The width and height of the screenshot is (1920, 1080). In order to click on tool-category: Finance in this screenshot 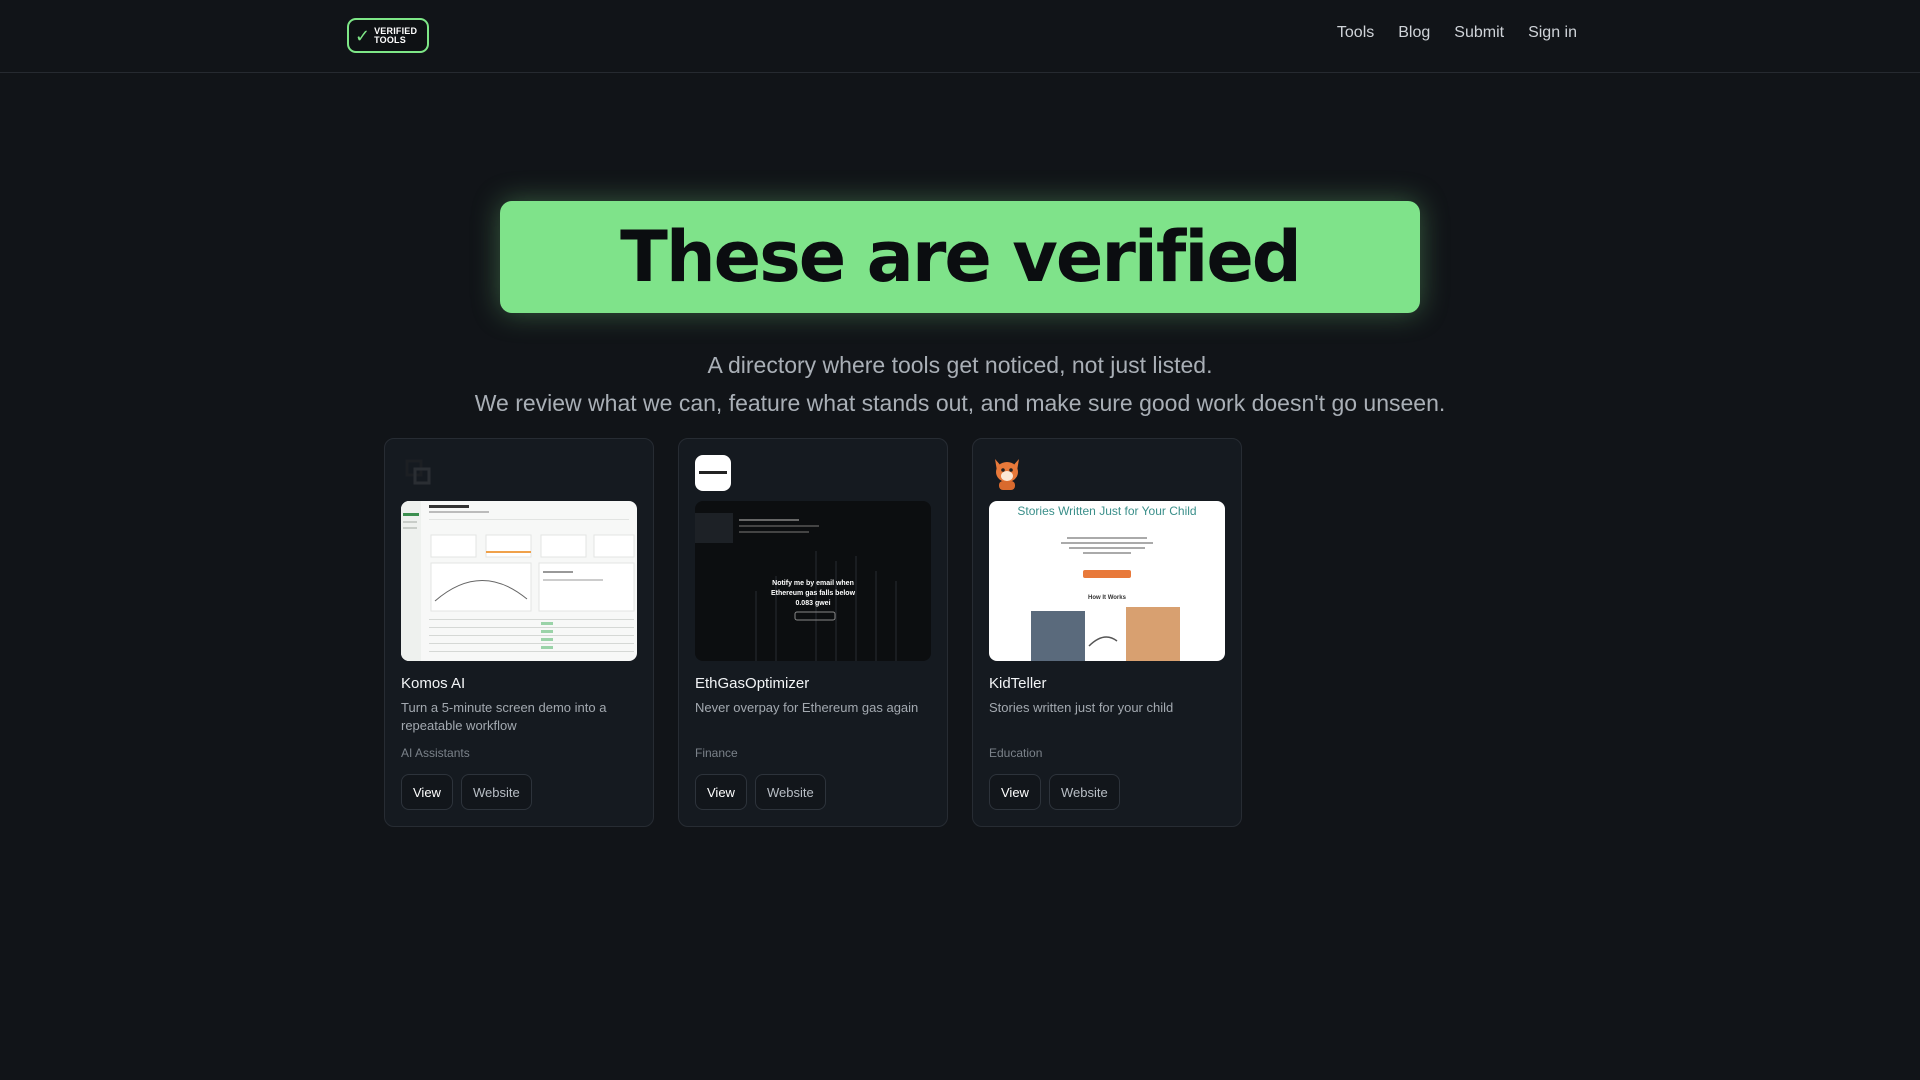, I will do `click(716, 753)`.